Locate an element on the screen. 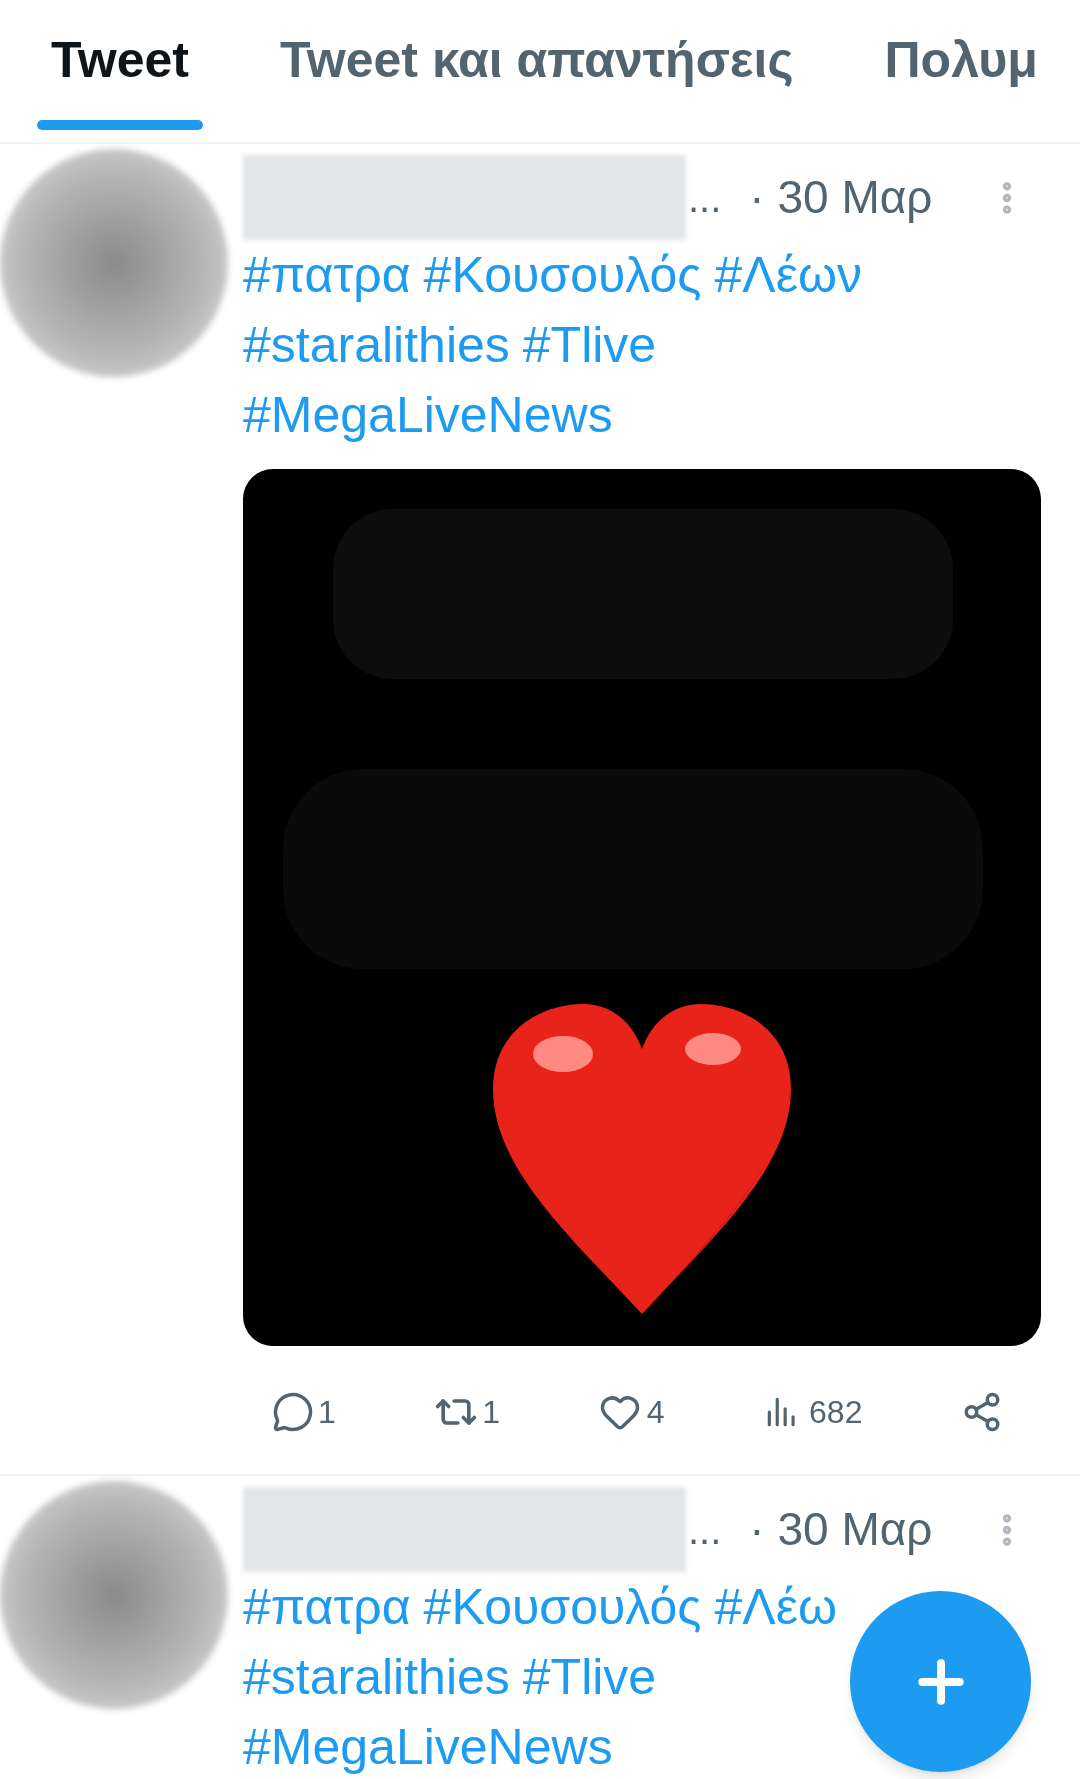 Image resolution: width=1080 pixels, height=1779 pixels. like-button: 4 is located at coordinates (631, 1412).